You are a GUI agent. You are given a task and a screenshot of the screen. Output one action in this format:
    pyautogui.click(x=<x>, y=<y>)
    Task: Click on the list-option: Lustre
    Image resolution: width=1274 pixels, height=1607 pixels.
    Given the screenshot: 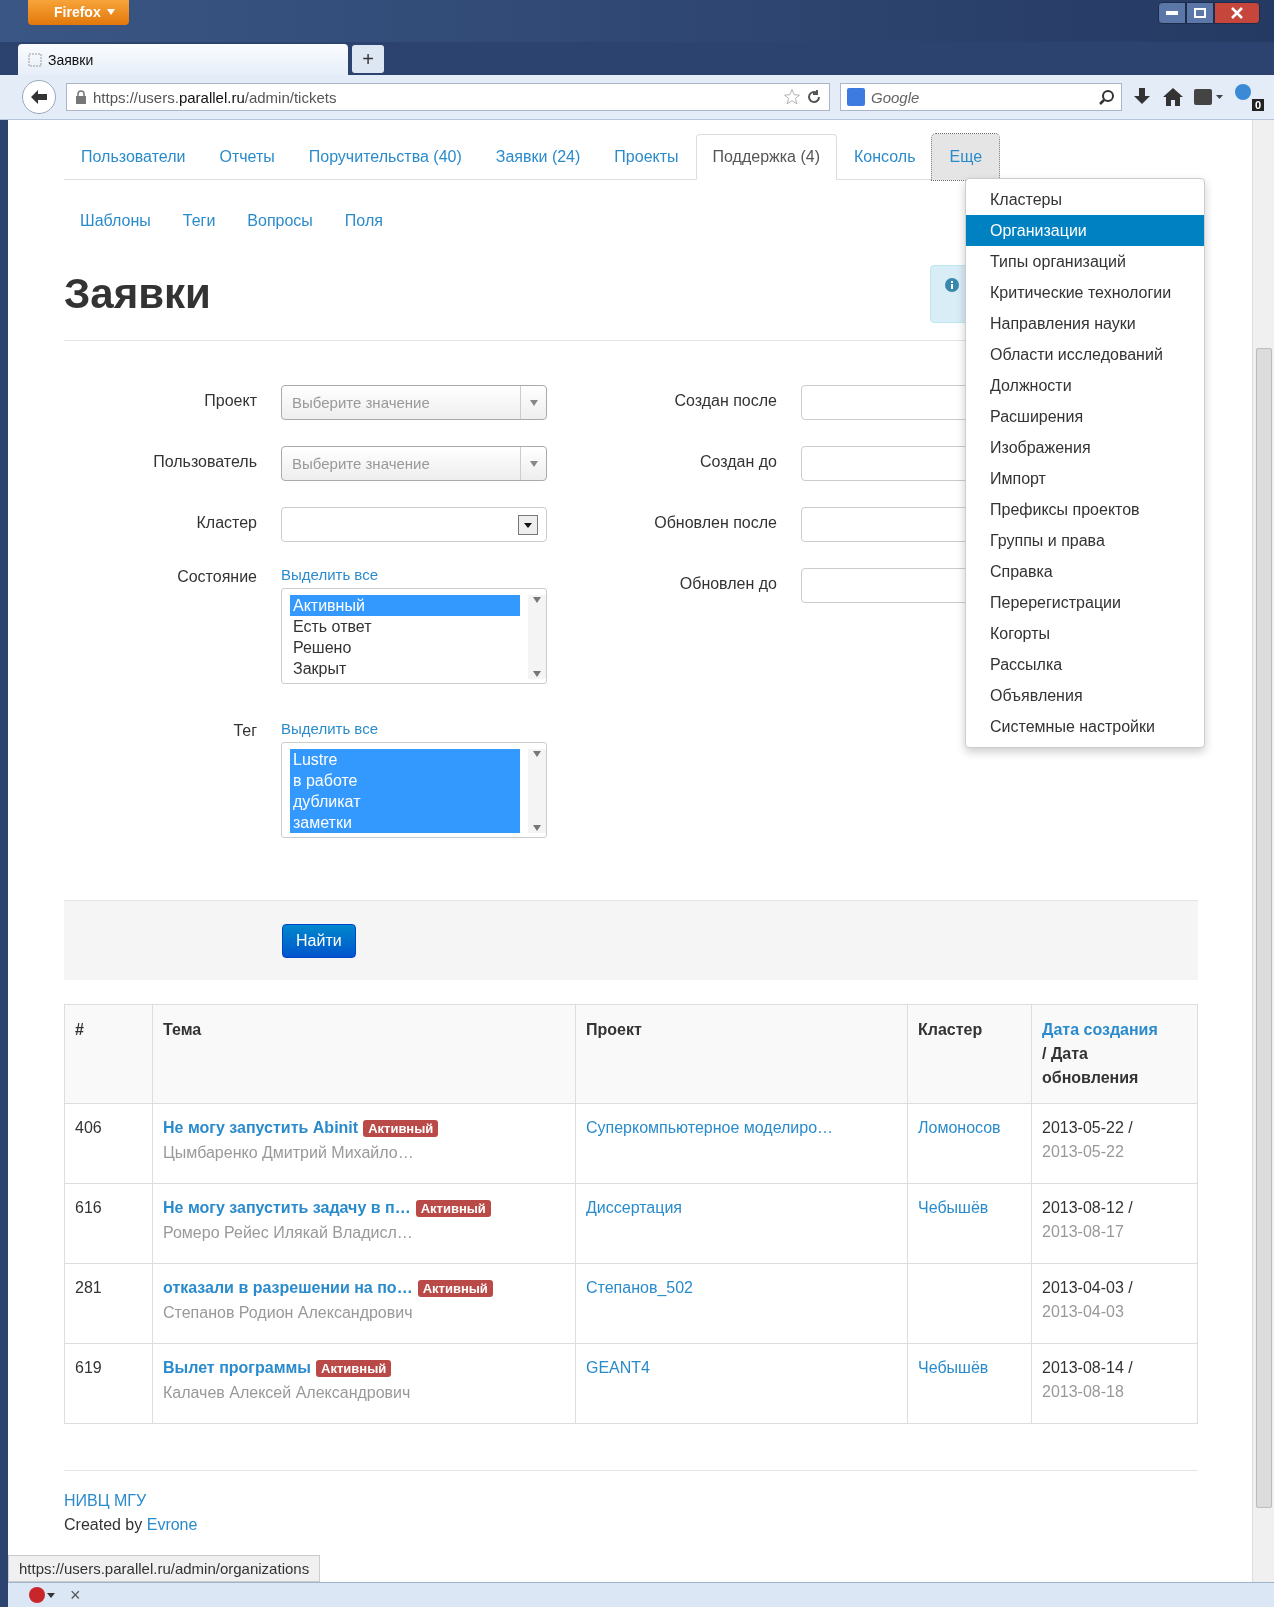 What is the action you would take?
    pyautogui.click(x=405, y=759)
    